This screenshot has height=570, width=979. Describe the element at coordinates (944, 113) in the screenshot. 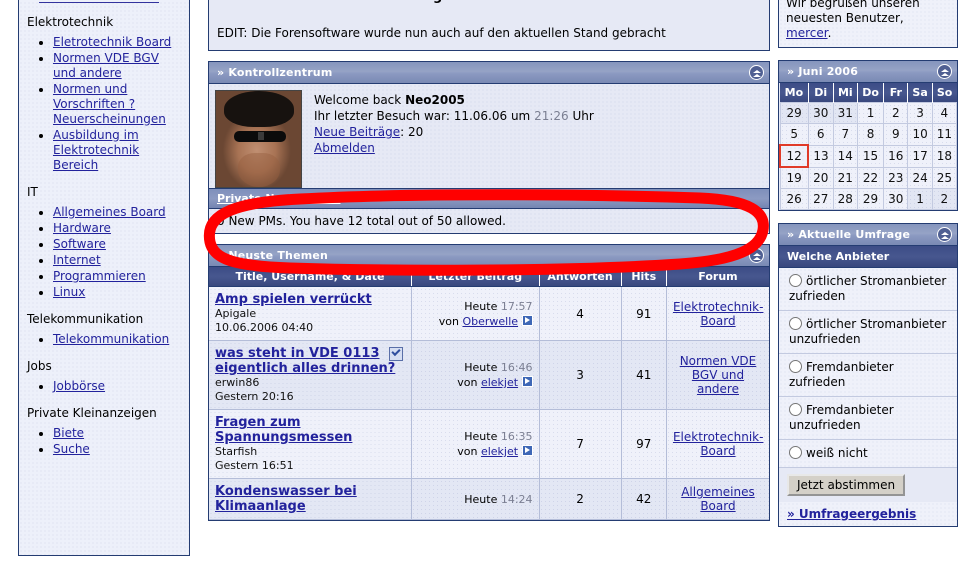

I see `calendar-day: 4` at that location.